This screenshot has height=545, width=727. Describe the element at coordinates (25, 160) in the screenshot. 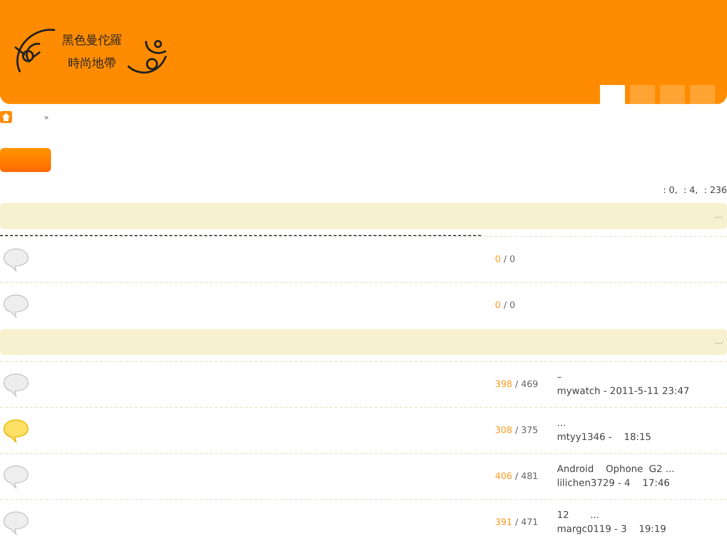

I see `action-button` at that location.